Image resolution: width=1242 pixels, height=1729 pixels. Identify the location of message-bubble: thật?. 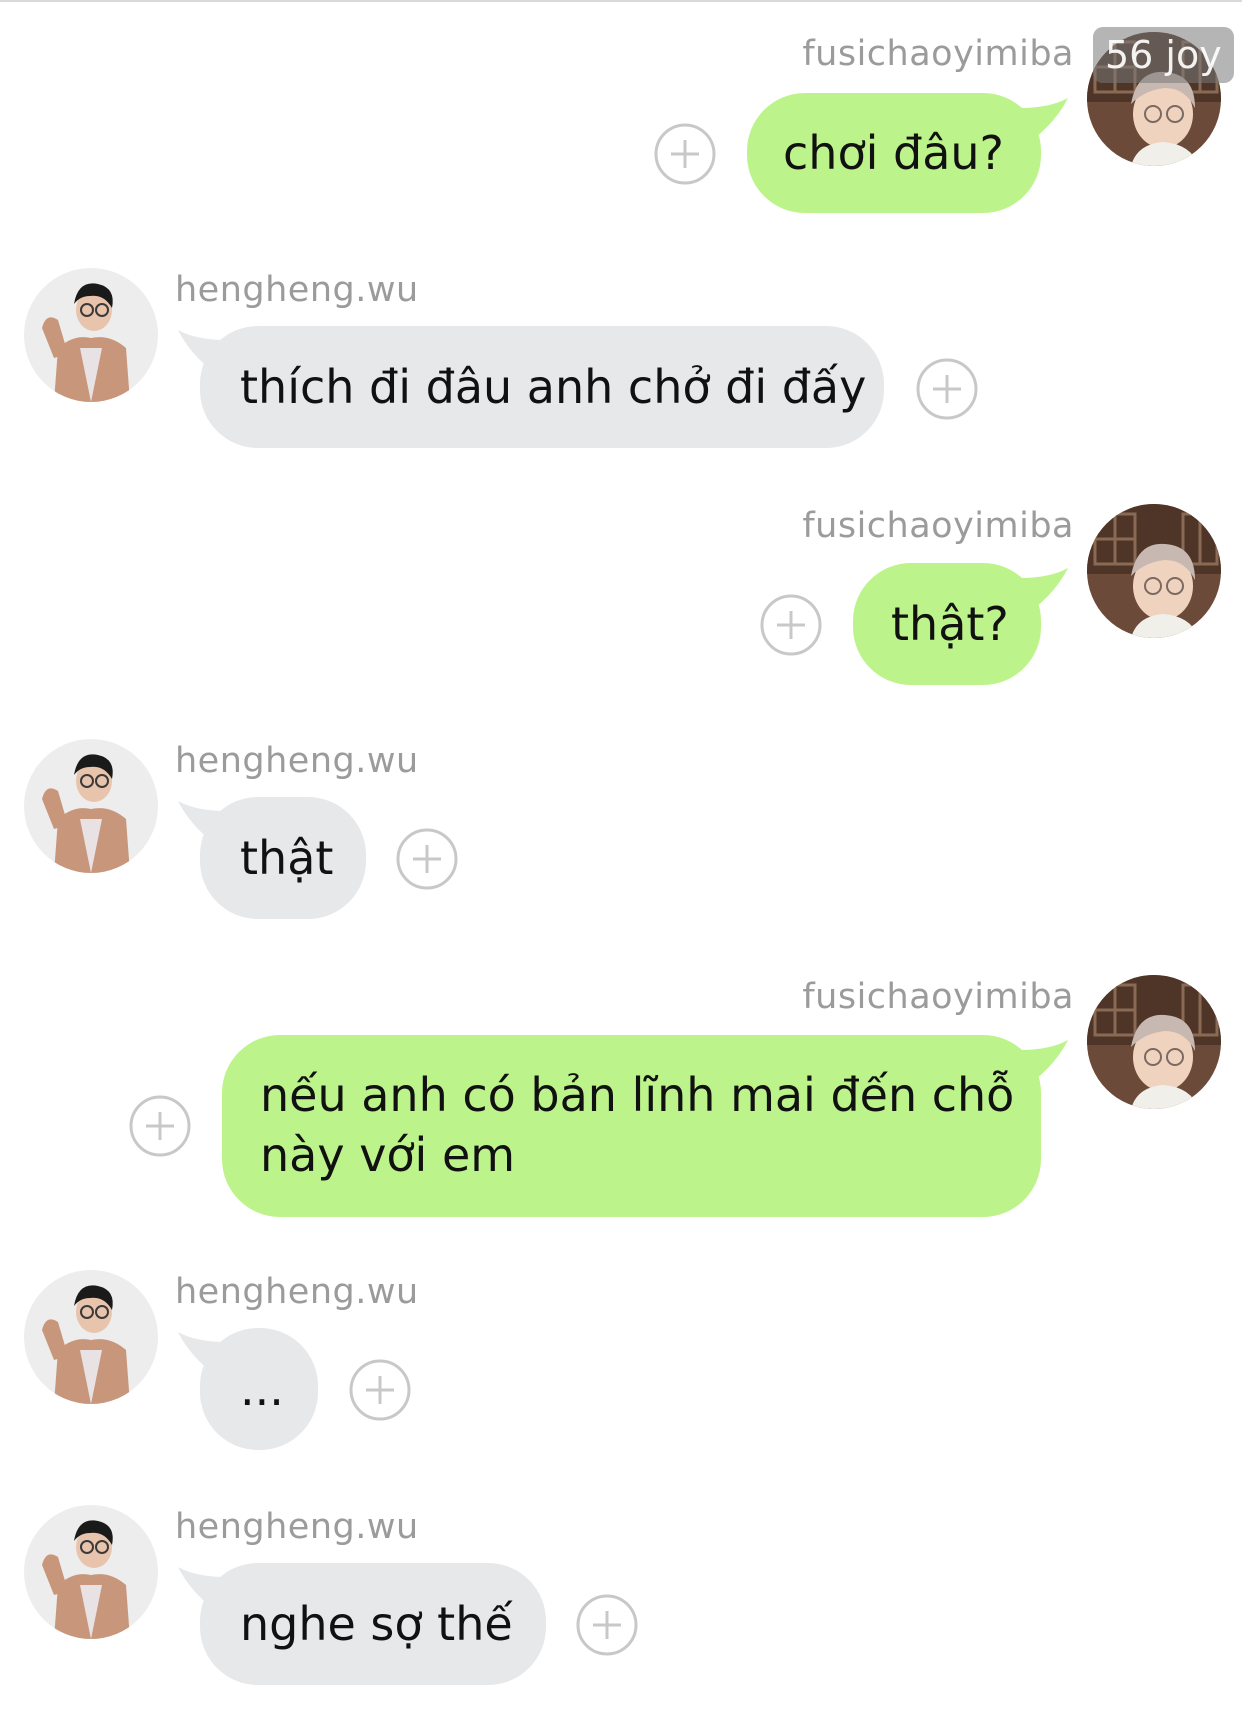
(947, 624).